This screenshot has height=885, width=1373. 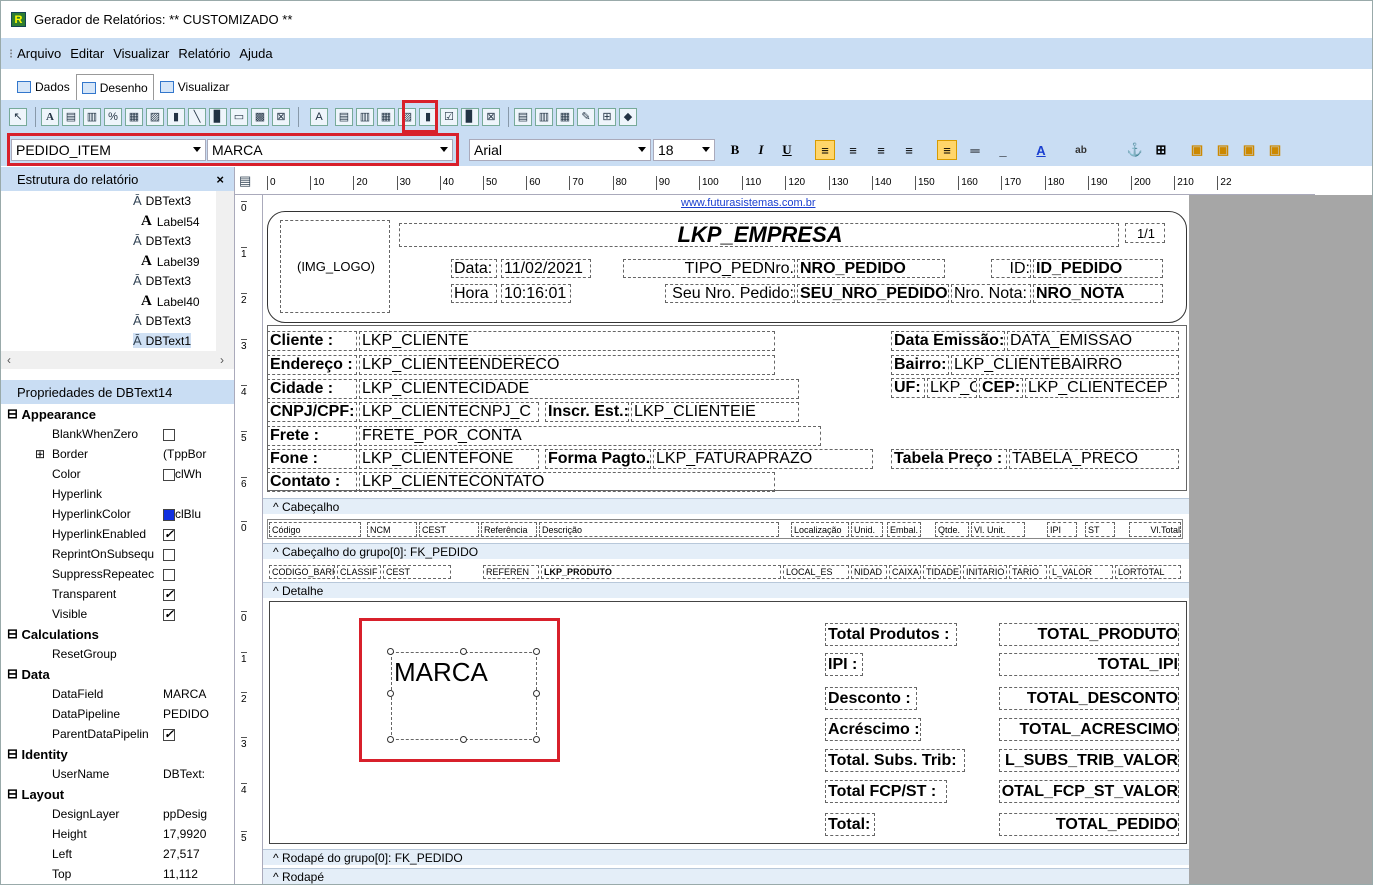 What do you see at coordinates (1065, 365) in the screenshot?
I see `bairro-field: LKP_CLIENTEBAIRRO` at bounding box center [1065, 365].